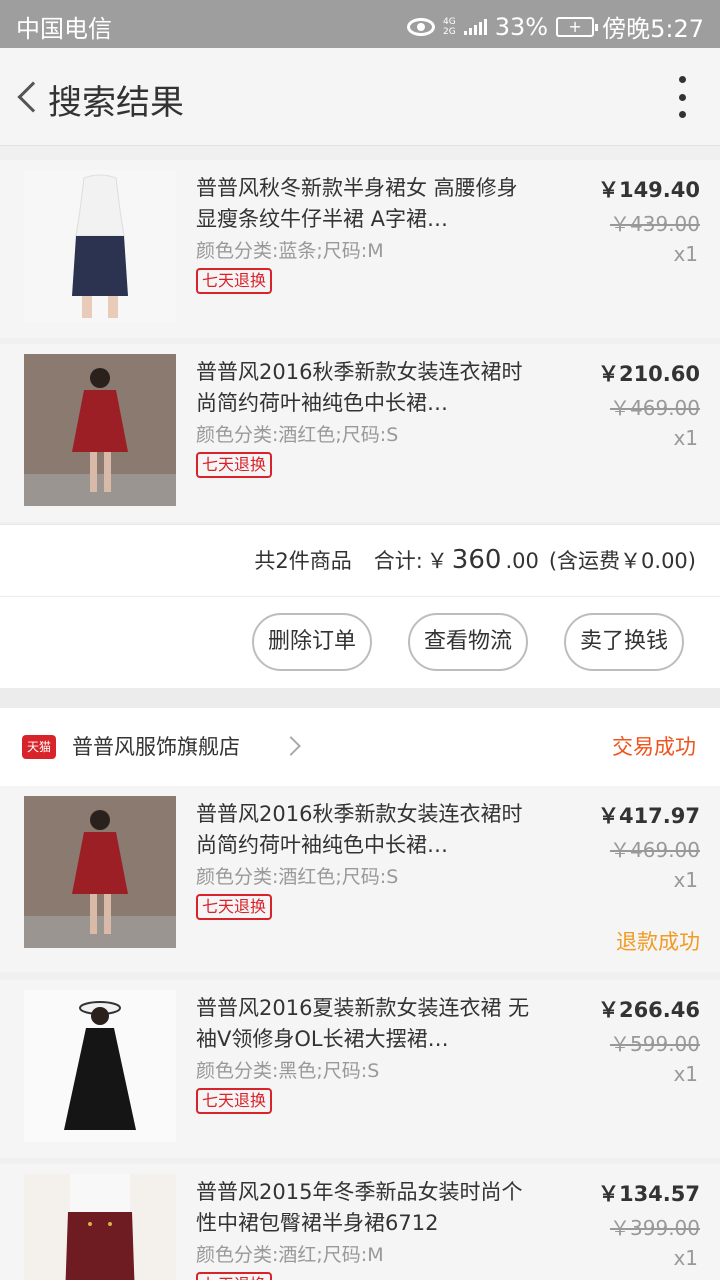  I want to click on total-currency: ￥, so click(437, 561).